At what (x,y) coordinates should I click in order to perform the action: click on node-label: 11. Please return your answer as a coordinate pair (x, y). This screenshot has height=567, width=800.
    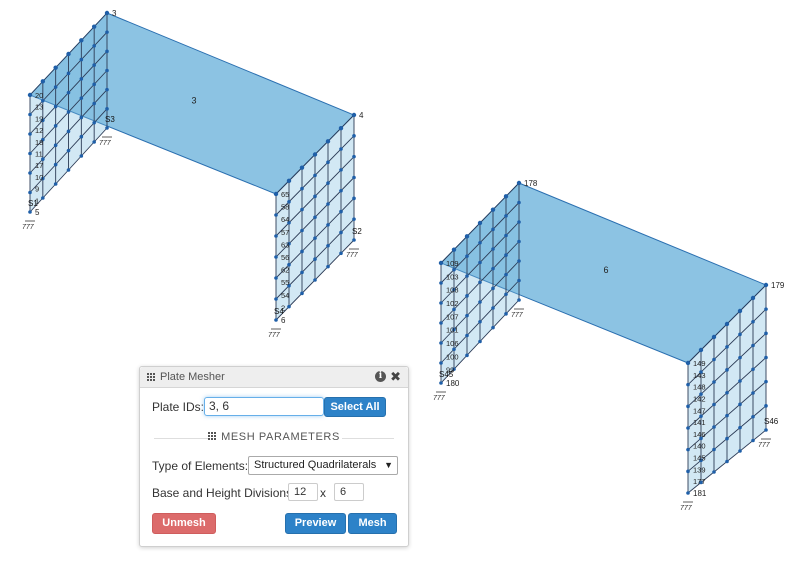
    Looking at the image, I should click on (39, 154).